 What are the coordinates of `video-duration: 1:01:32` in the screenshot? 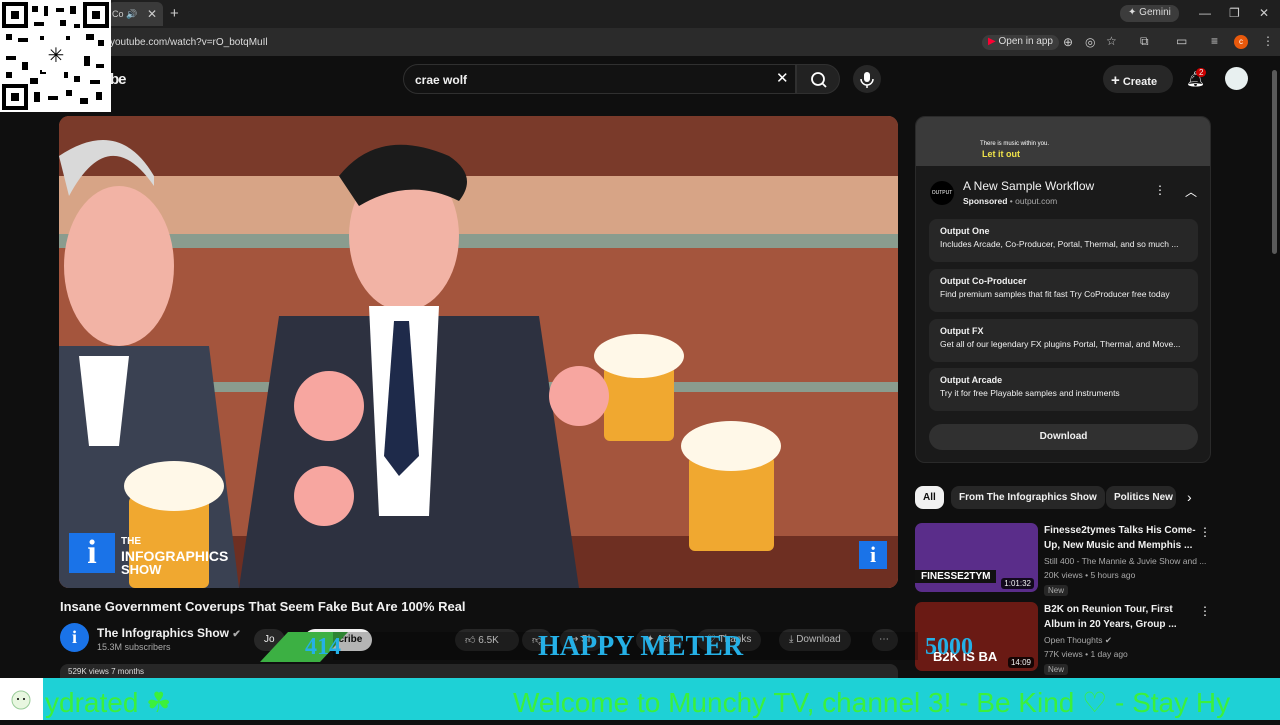 It's located at (1017, 583).